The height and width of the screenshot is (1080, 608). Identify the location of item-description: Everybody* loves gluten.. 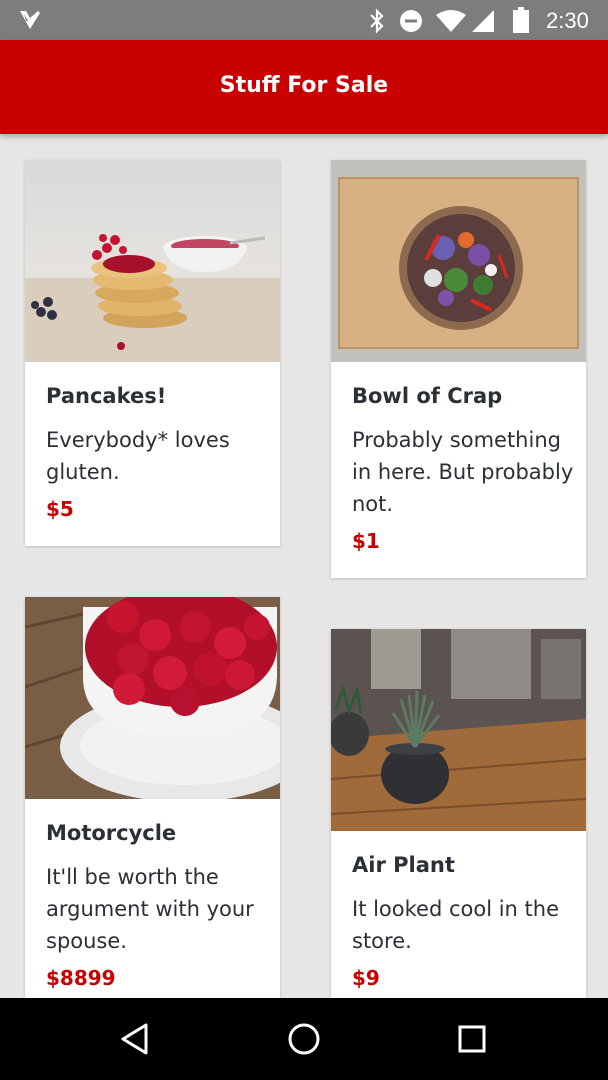
(138, 456).